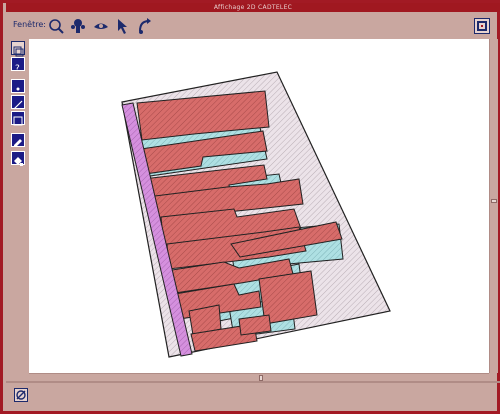  Describe the element at coordinates (493, 206) in the screenshot. I see `vertical-scrollbar` at that location.